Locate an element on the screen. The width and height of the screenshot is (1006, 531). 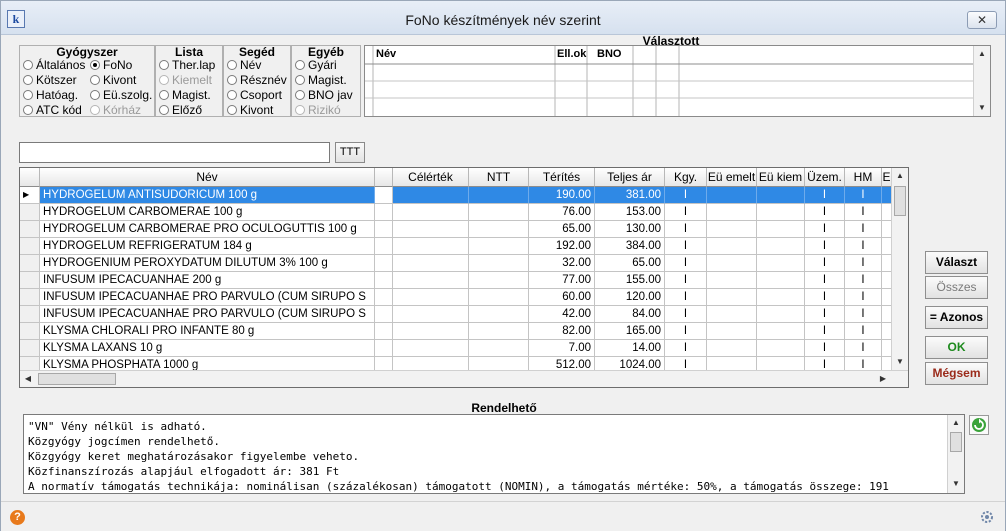
radio-kivont-seged: Kivont is located at coordinates (250, 110).